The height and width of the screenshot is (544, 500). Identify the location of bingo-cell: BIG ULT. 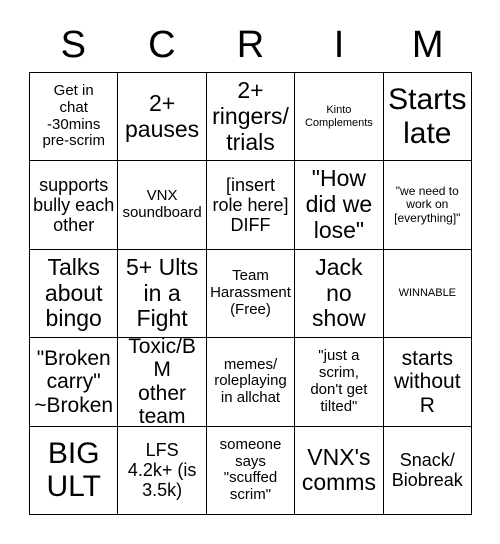
(74, 470).